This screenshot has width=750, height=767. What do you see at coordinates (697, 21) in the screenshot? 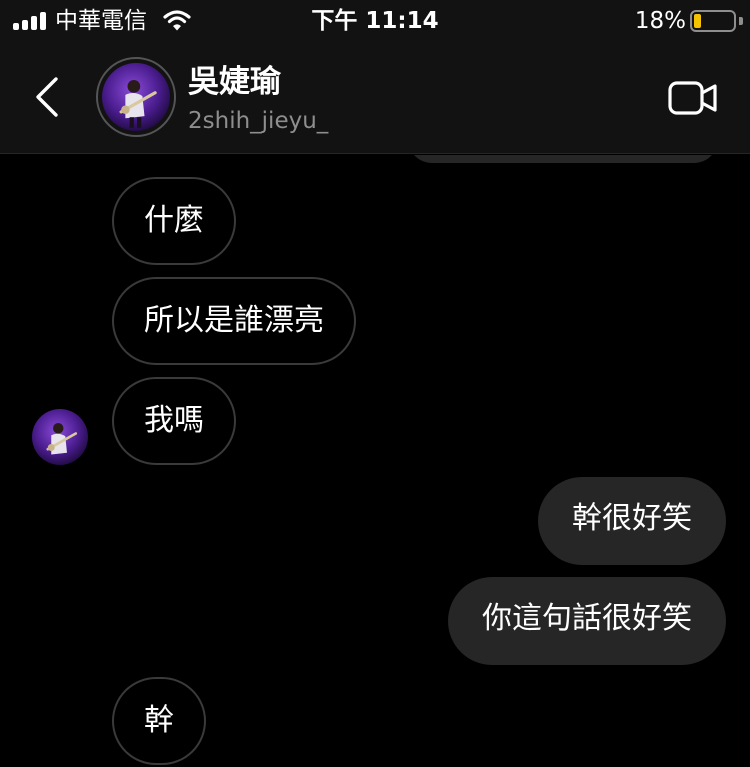
I see `battery-level-fill` at bounding box center [697, 21].